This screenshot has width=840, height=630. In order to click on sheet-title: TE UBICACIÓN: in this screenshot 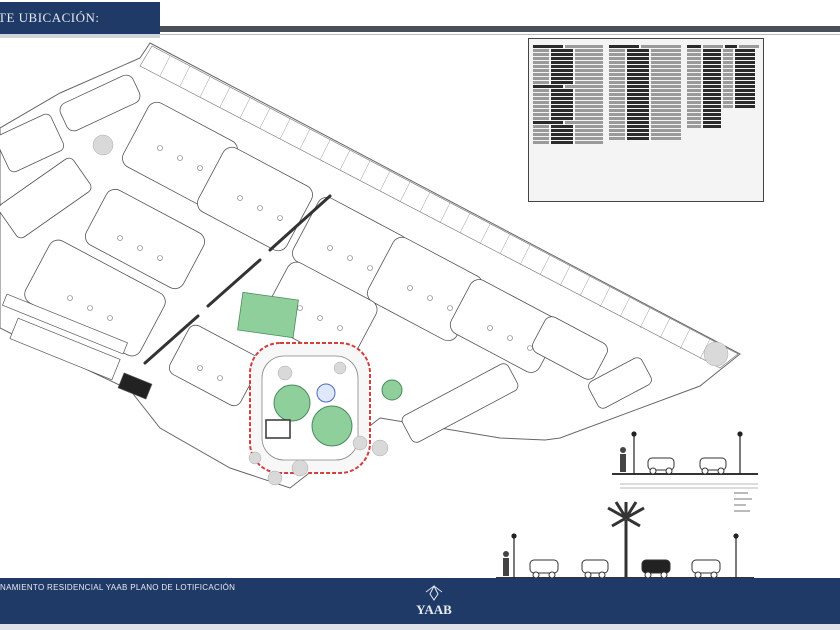, I will do `click(50, 17)`.